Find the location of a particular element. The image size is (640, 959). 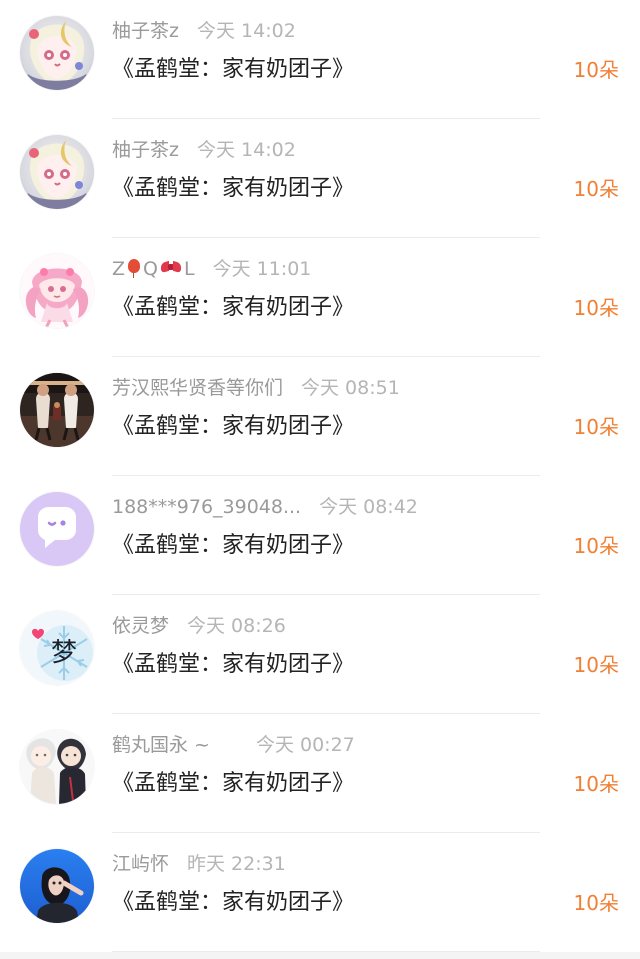

timestamp: 今天 08:26 is located at coordinates (236, 626).